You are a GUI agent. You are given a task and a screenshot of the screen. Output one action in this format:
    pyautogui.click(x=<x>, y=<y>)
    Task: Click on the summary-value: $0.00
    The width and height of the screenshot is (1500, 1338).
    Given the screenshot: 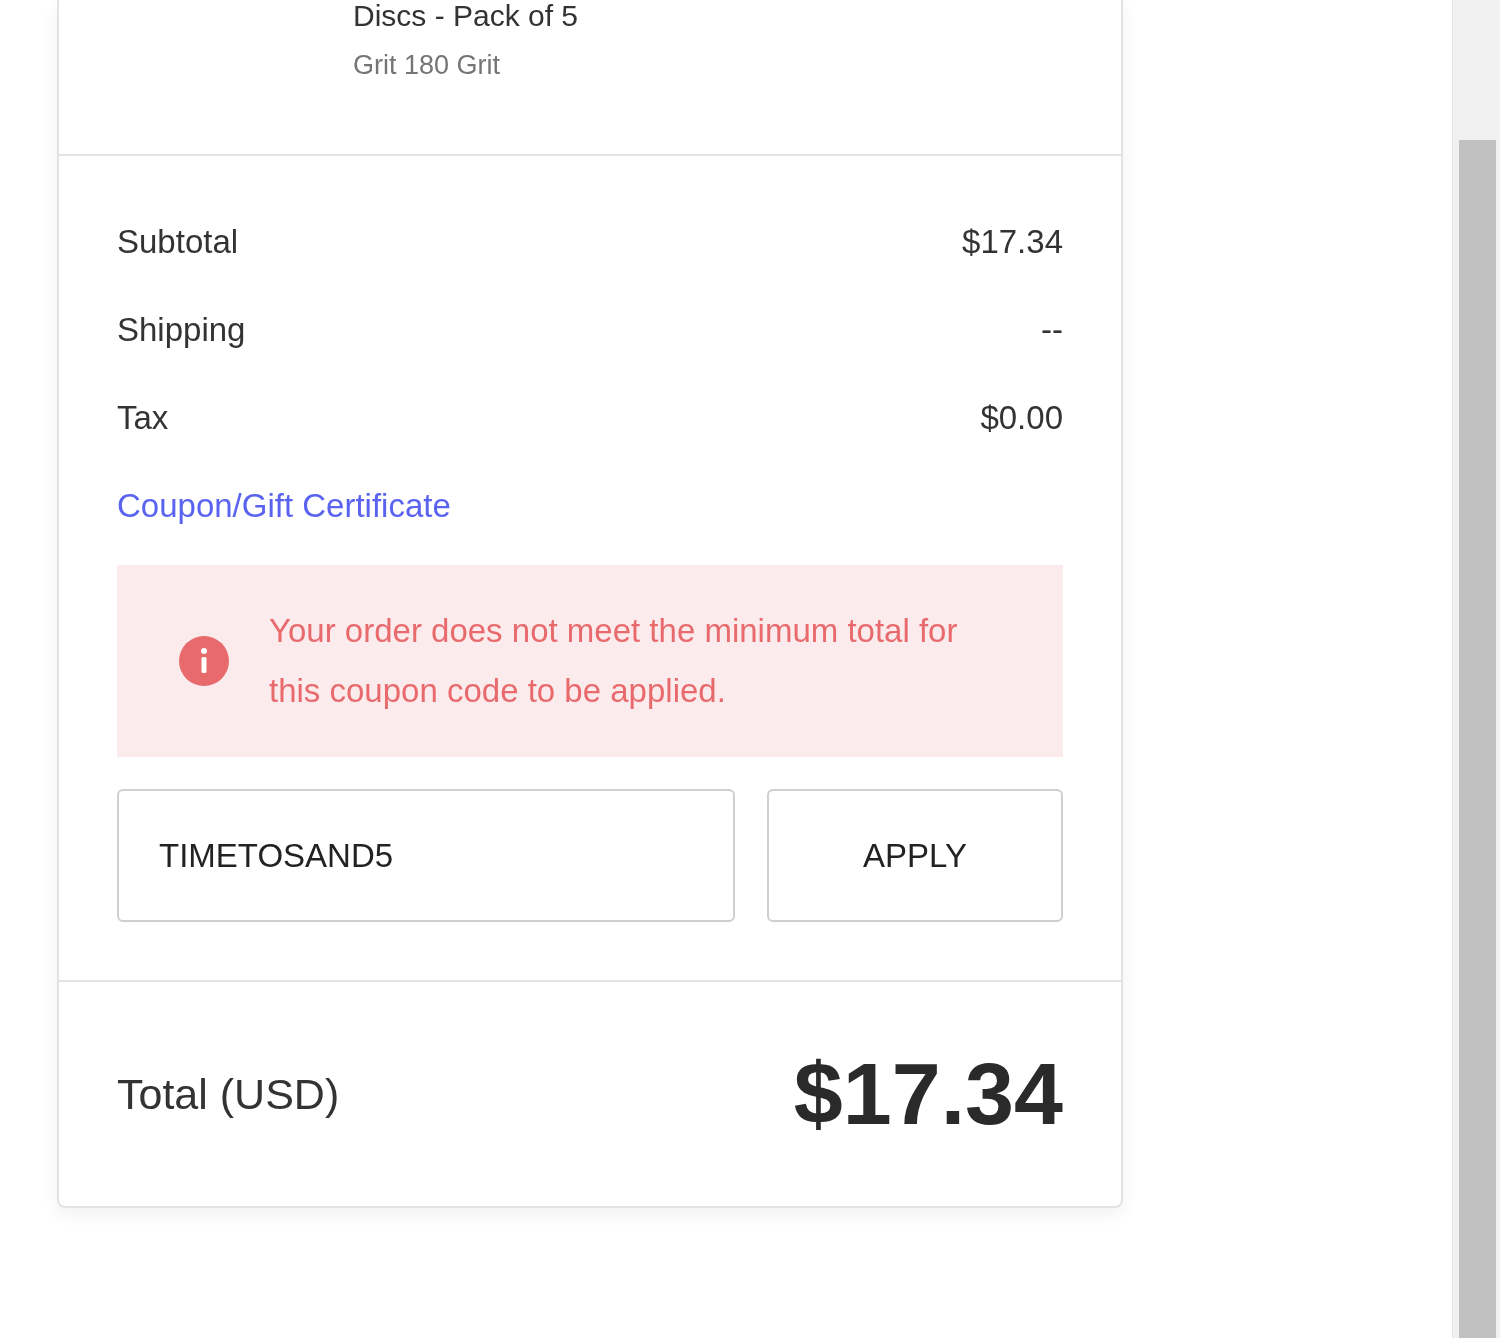 What is the action you would take?
    pyautogui.click(x=1021, y=418)
    